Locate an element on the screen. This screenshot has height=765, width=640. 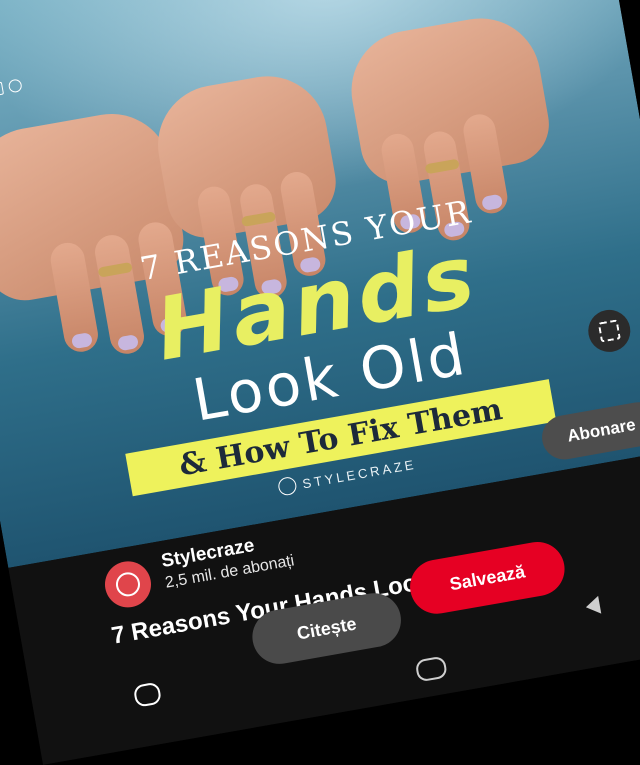
gallery-icon is located at coordinates (2, 89).